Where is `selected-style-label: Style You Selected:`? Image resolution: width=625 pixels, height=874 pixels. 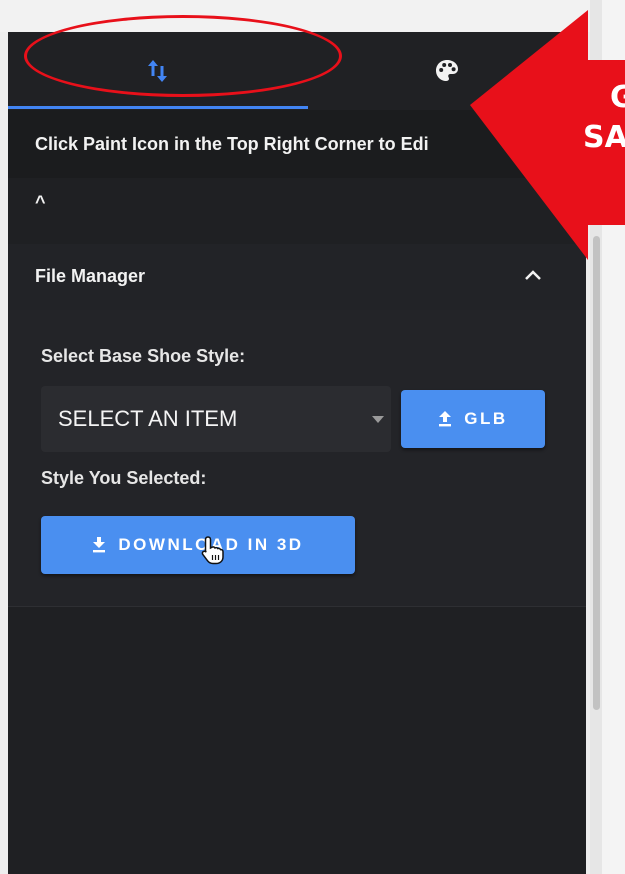 selected-style-label: Style You Selected: is located at coordinates (124, 478).